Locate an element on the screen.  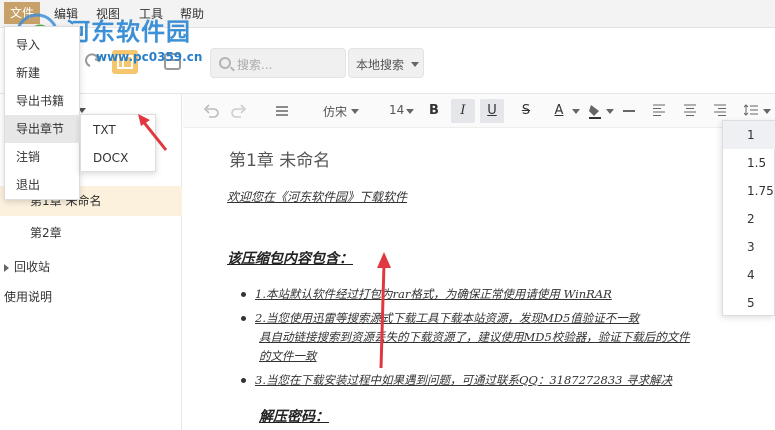
menu-item-new: 新建 is located at coordinates (43, 73).